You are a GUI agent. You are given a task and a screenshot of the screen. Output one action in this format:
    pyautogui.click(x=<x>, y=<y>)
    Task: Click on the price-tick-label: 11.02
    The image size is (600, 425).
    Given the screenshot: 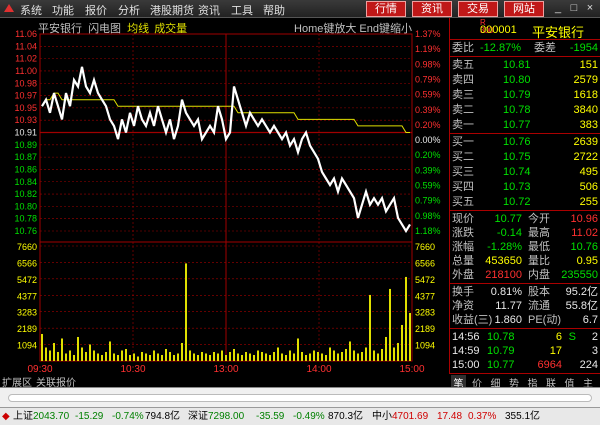 What is the action you would take?
    pyautogui.click(x=26, y=59)
    